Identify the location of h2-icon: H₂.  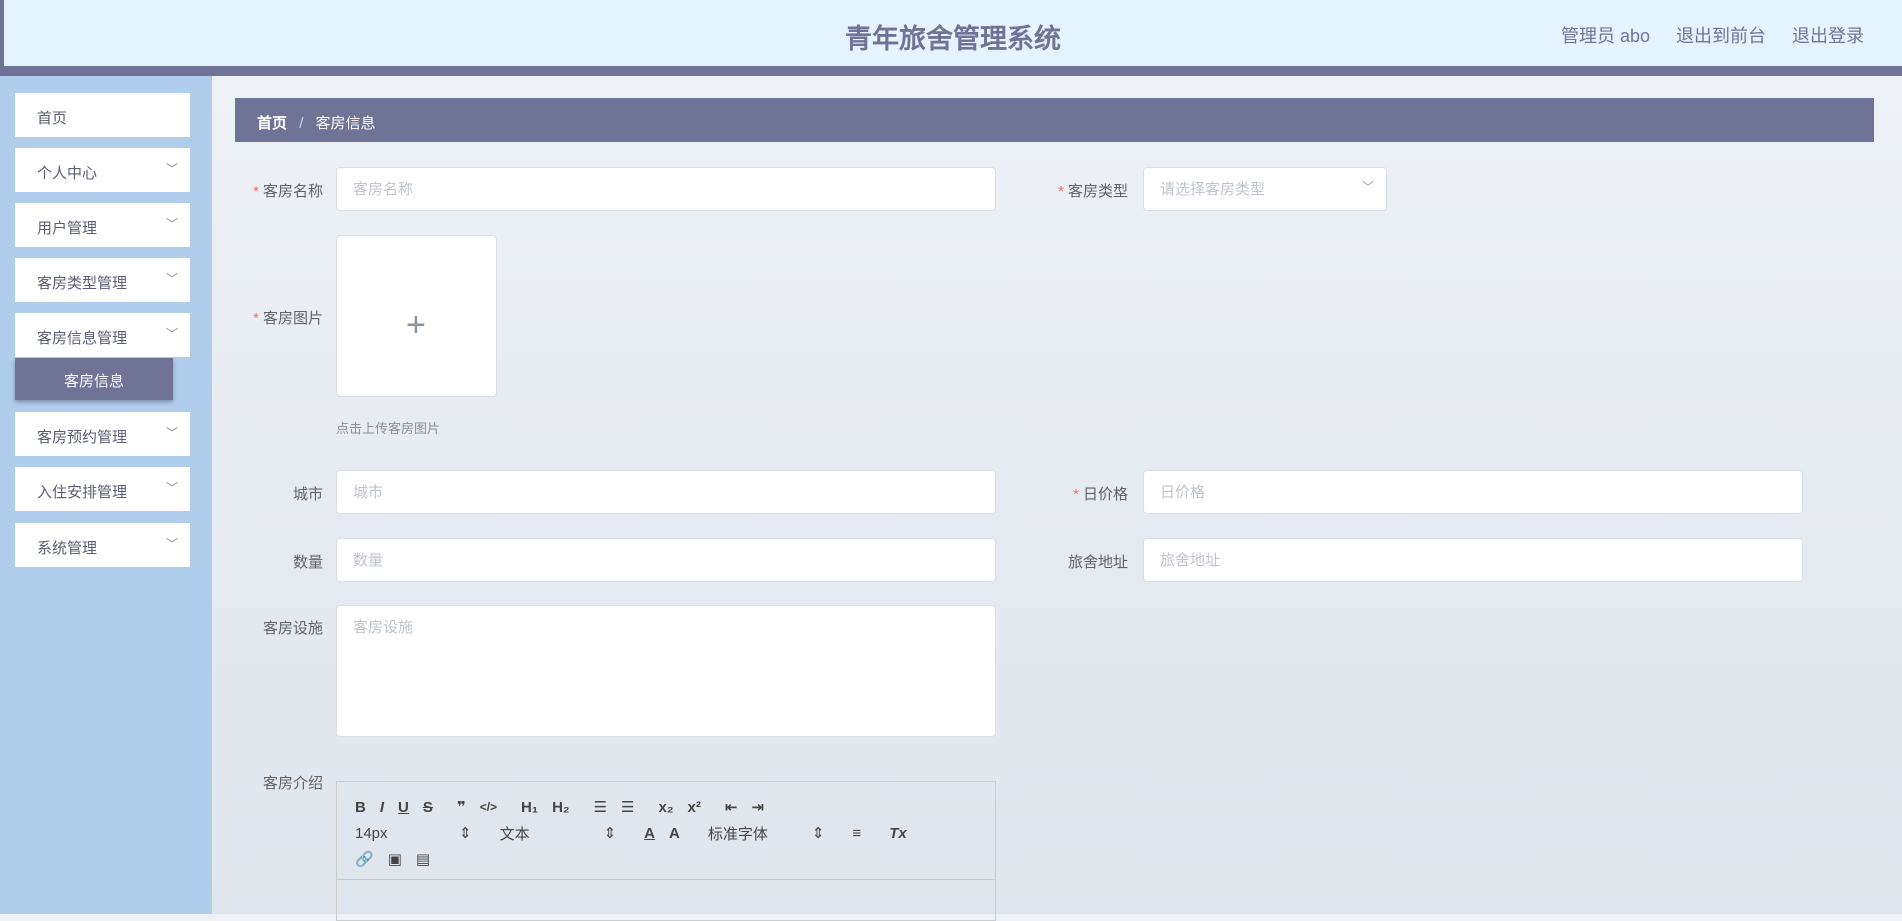
(561, 807).